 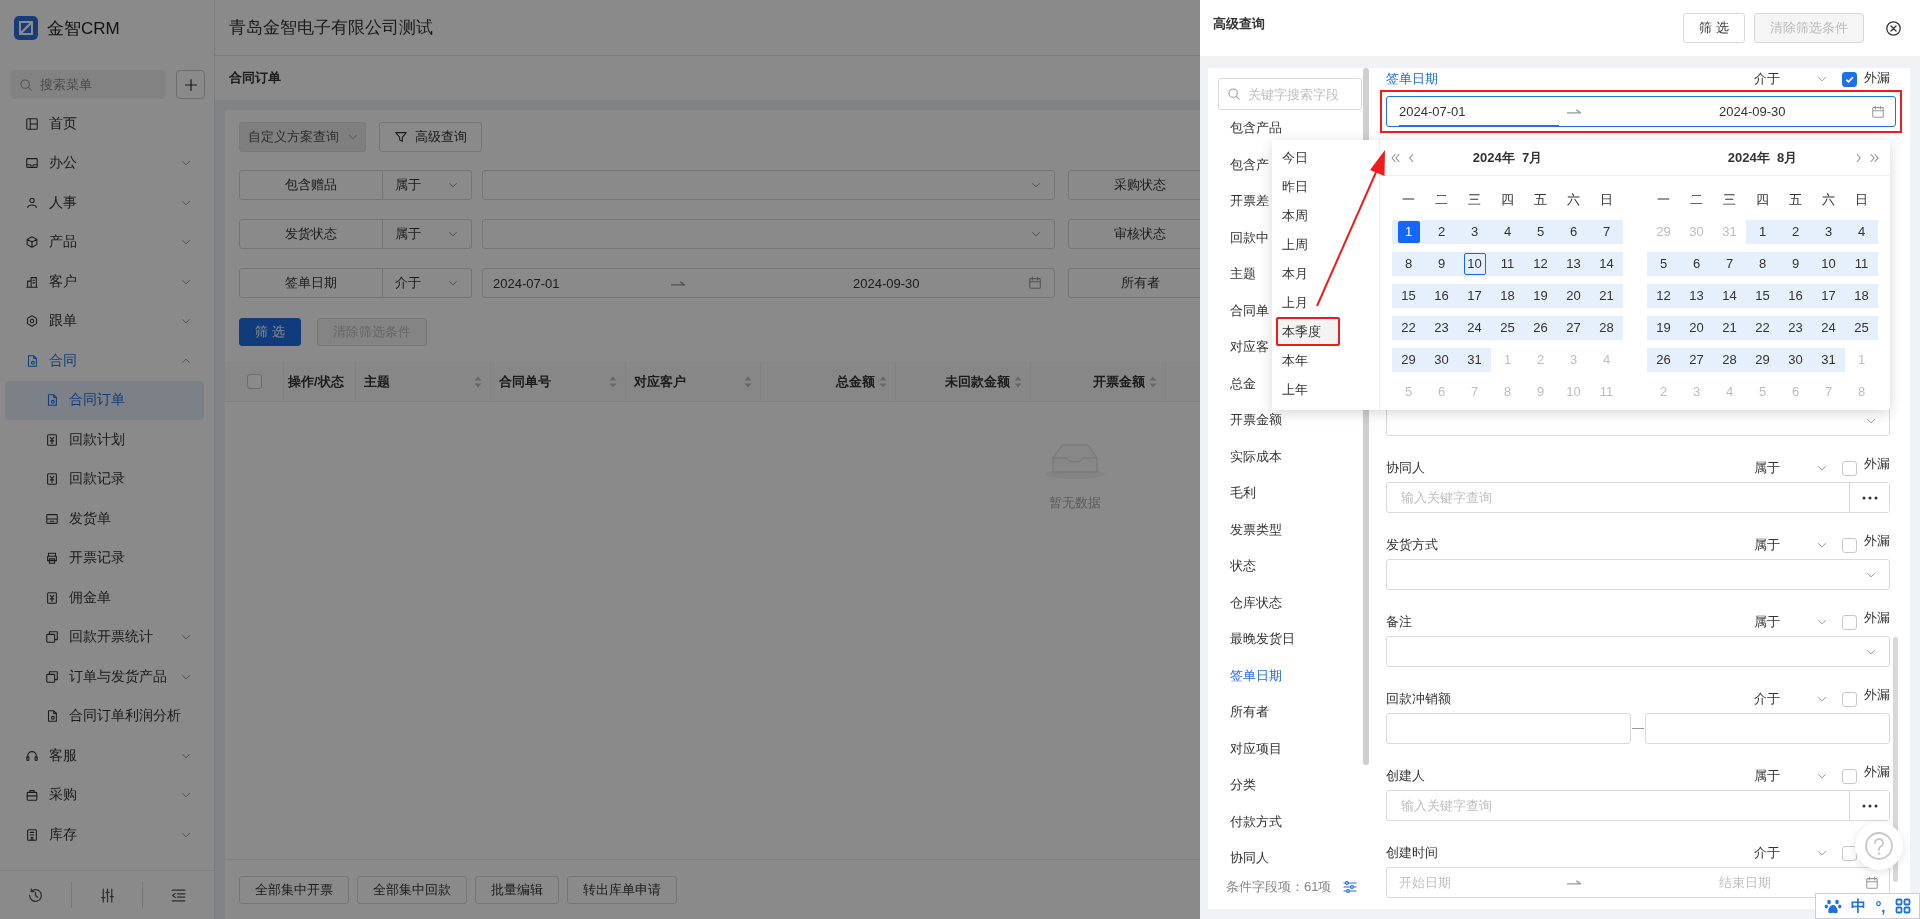 What do you see at coordinates (693, 381) in the screenshot?
I see `column-header: 对应客户` at bounding box center [693, 381].